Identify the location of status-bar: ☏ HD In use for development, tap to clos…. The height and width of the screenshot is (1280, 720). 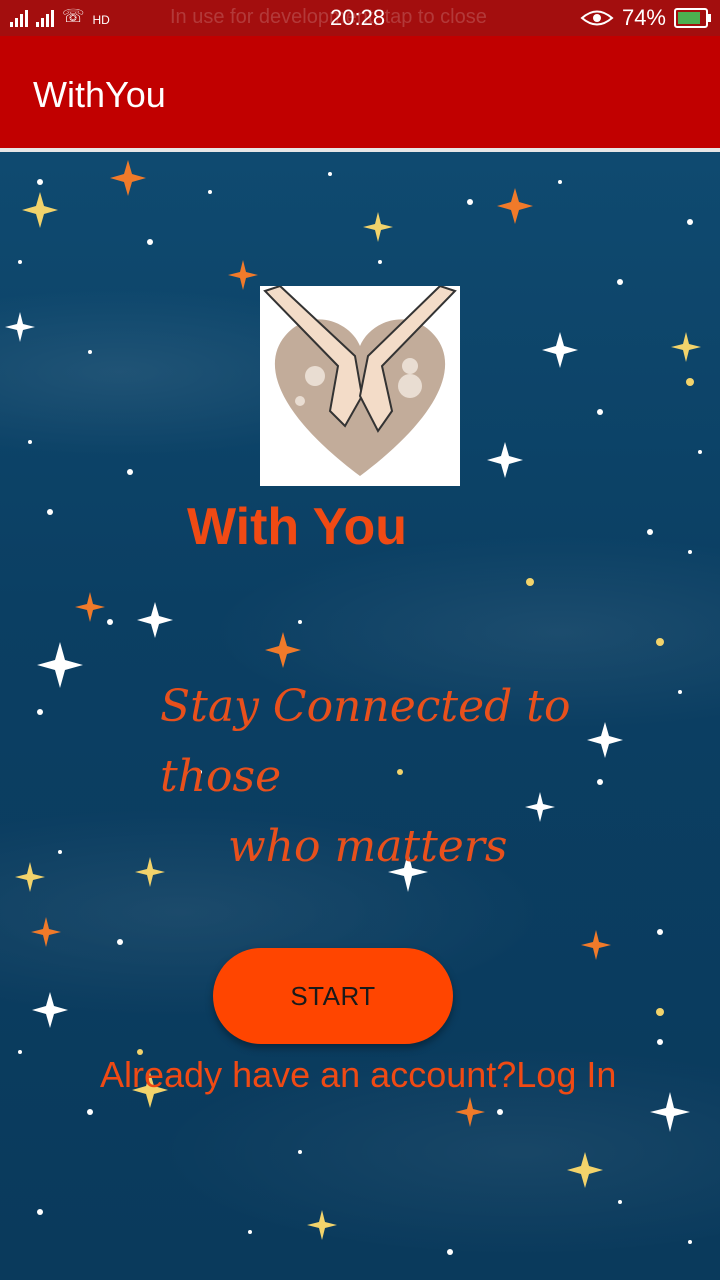
(360, 18).